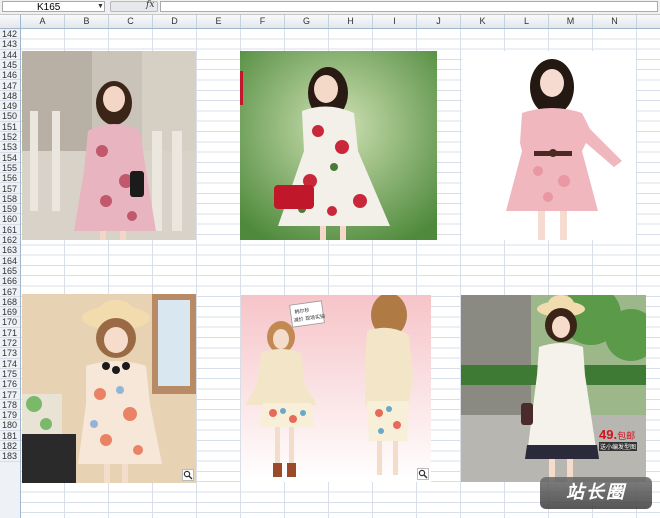 Image resolution: width=660 pixels, height=518 pixels. Describe the element at coordinates (10, 21) in the screenshot. I see `select-all-corner` at that location.